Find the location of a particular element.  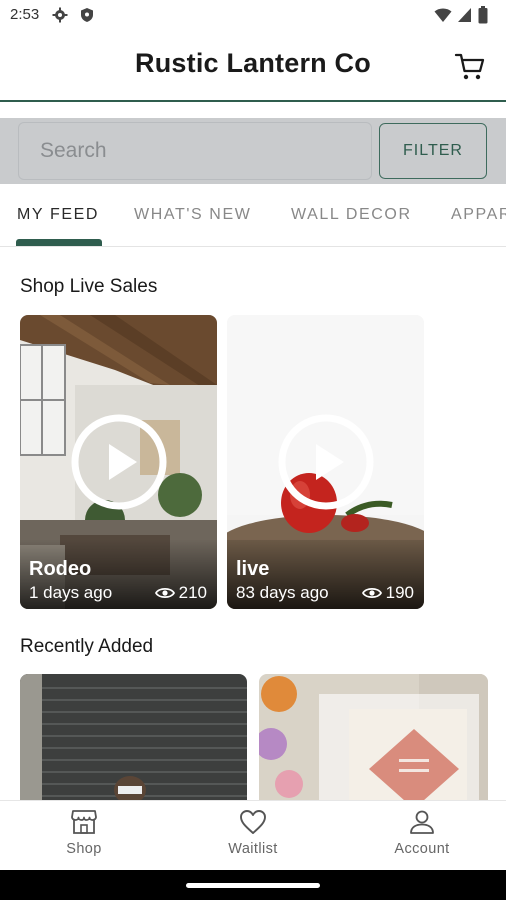

app-title: Rustic Lantern Co is located at coordinates (253, 63).